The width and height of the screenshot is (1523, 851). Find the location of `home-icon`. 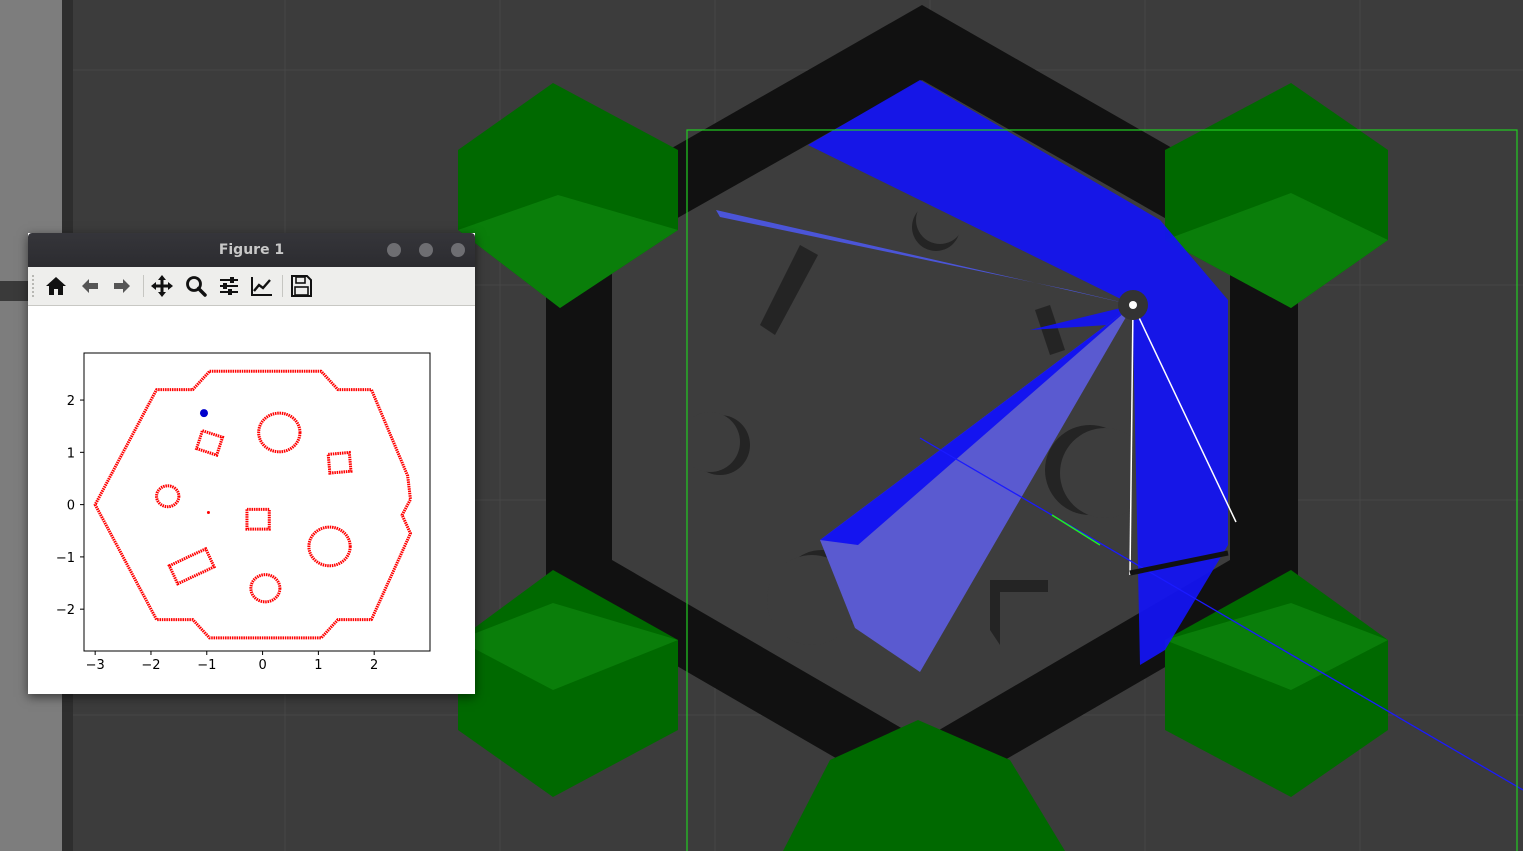

home-icon is located at coordinates (56, 286).